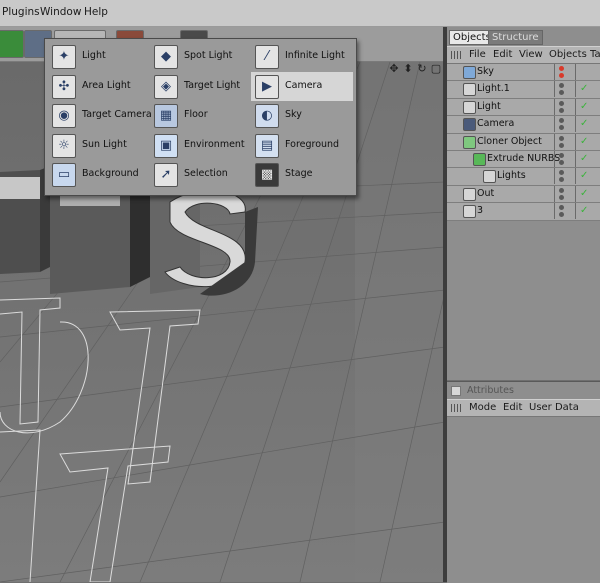 Image resolution: width=600 pixels, height=583 pixels. Describe the element at coordinates (485, 71) in the screenshot. I see `object-name: Sky` at that location.